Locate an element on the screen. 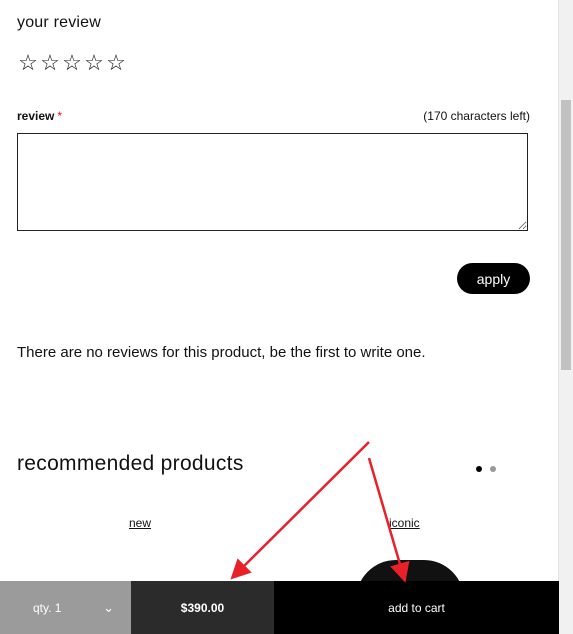 The width and height of the screenshot is (573, 634). chevron-down-icon: ⌄ is located at coordinates (108, 607).